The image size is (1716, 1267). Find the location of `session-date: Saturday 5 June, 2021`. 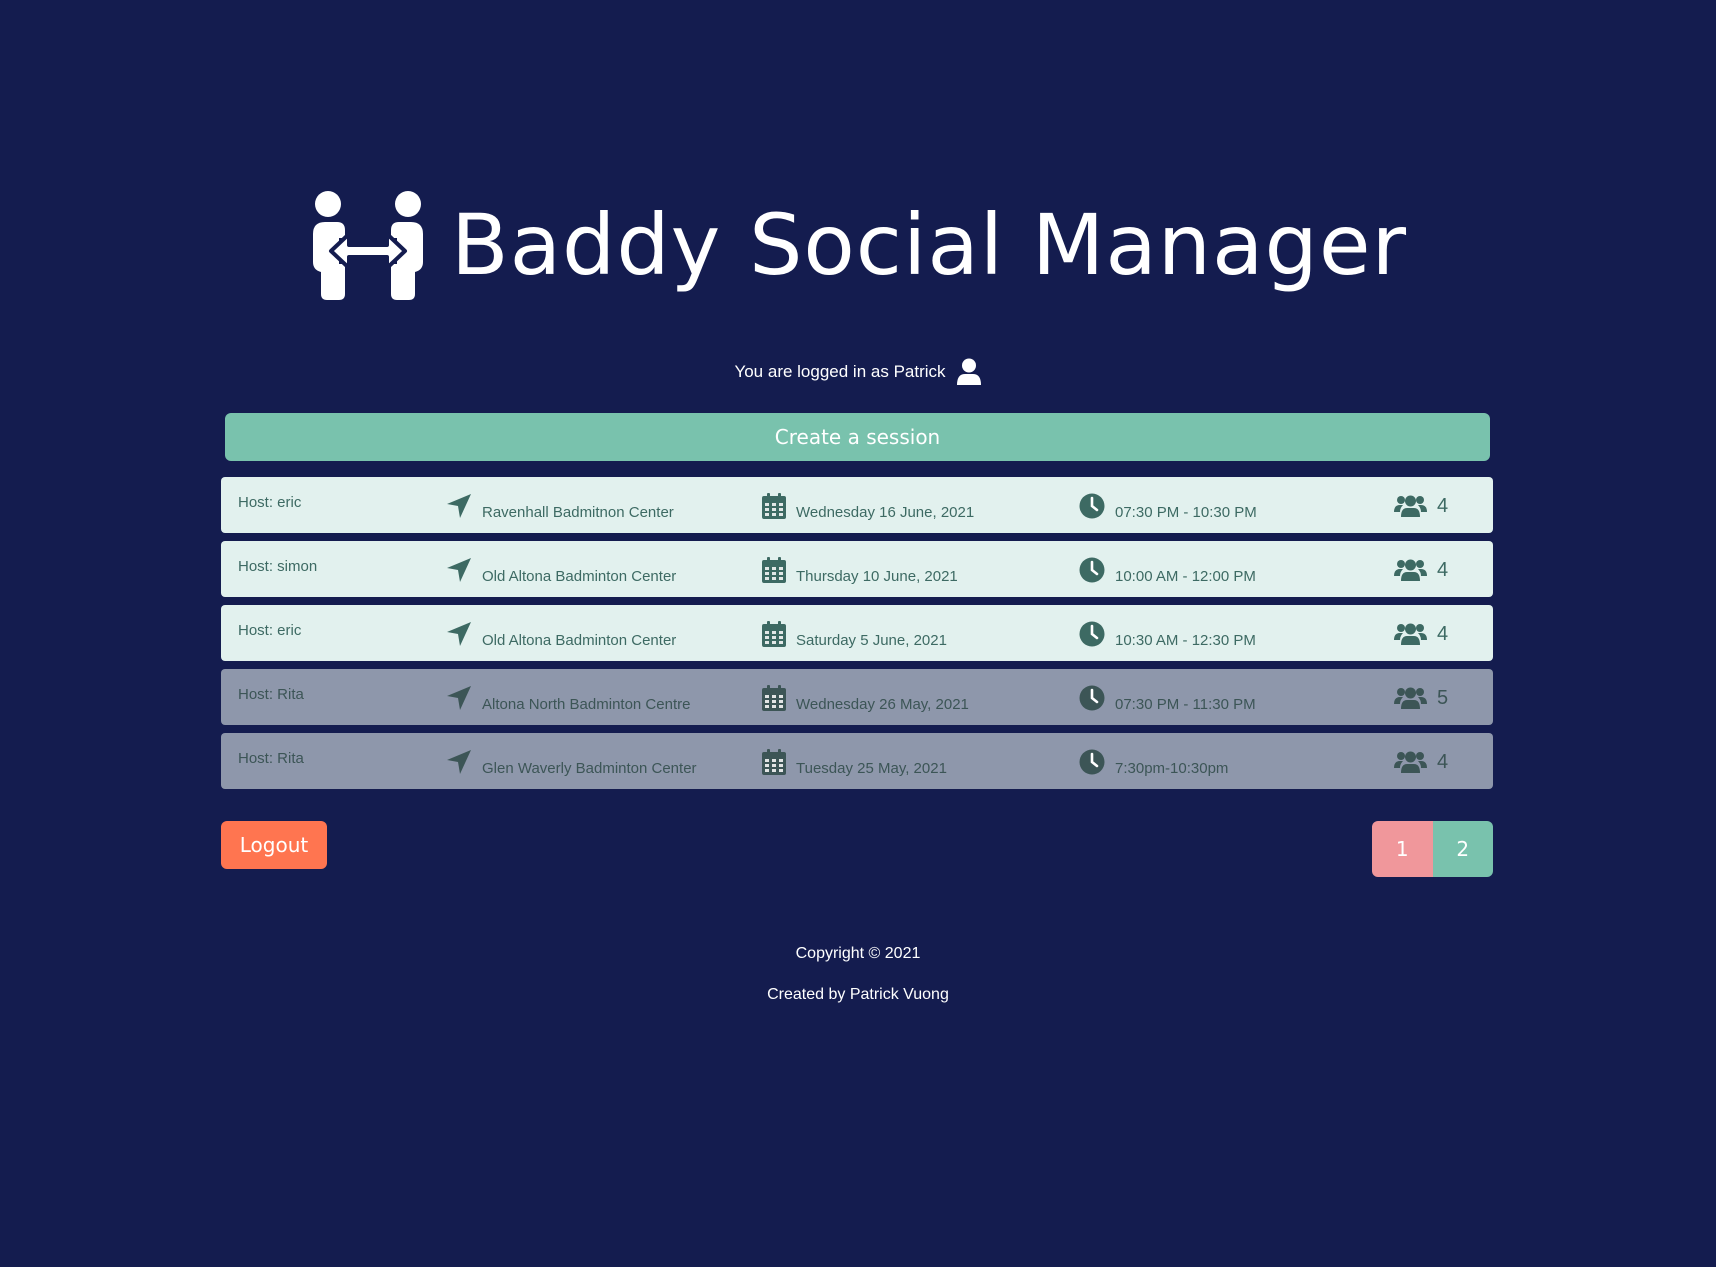

session-date: Saturday 5 June, 2021 is located at coordinates (854, 635).